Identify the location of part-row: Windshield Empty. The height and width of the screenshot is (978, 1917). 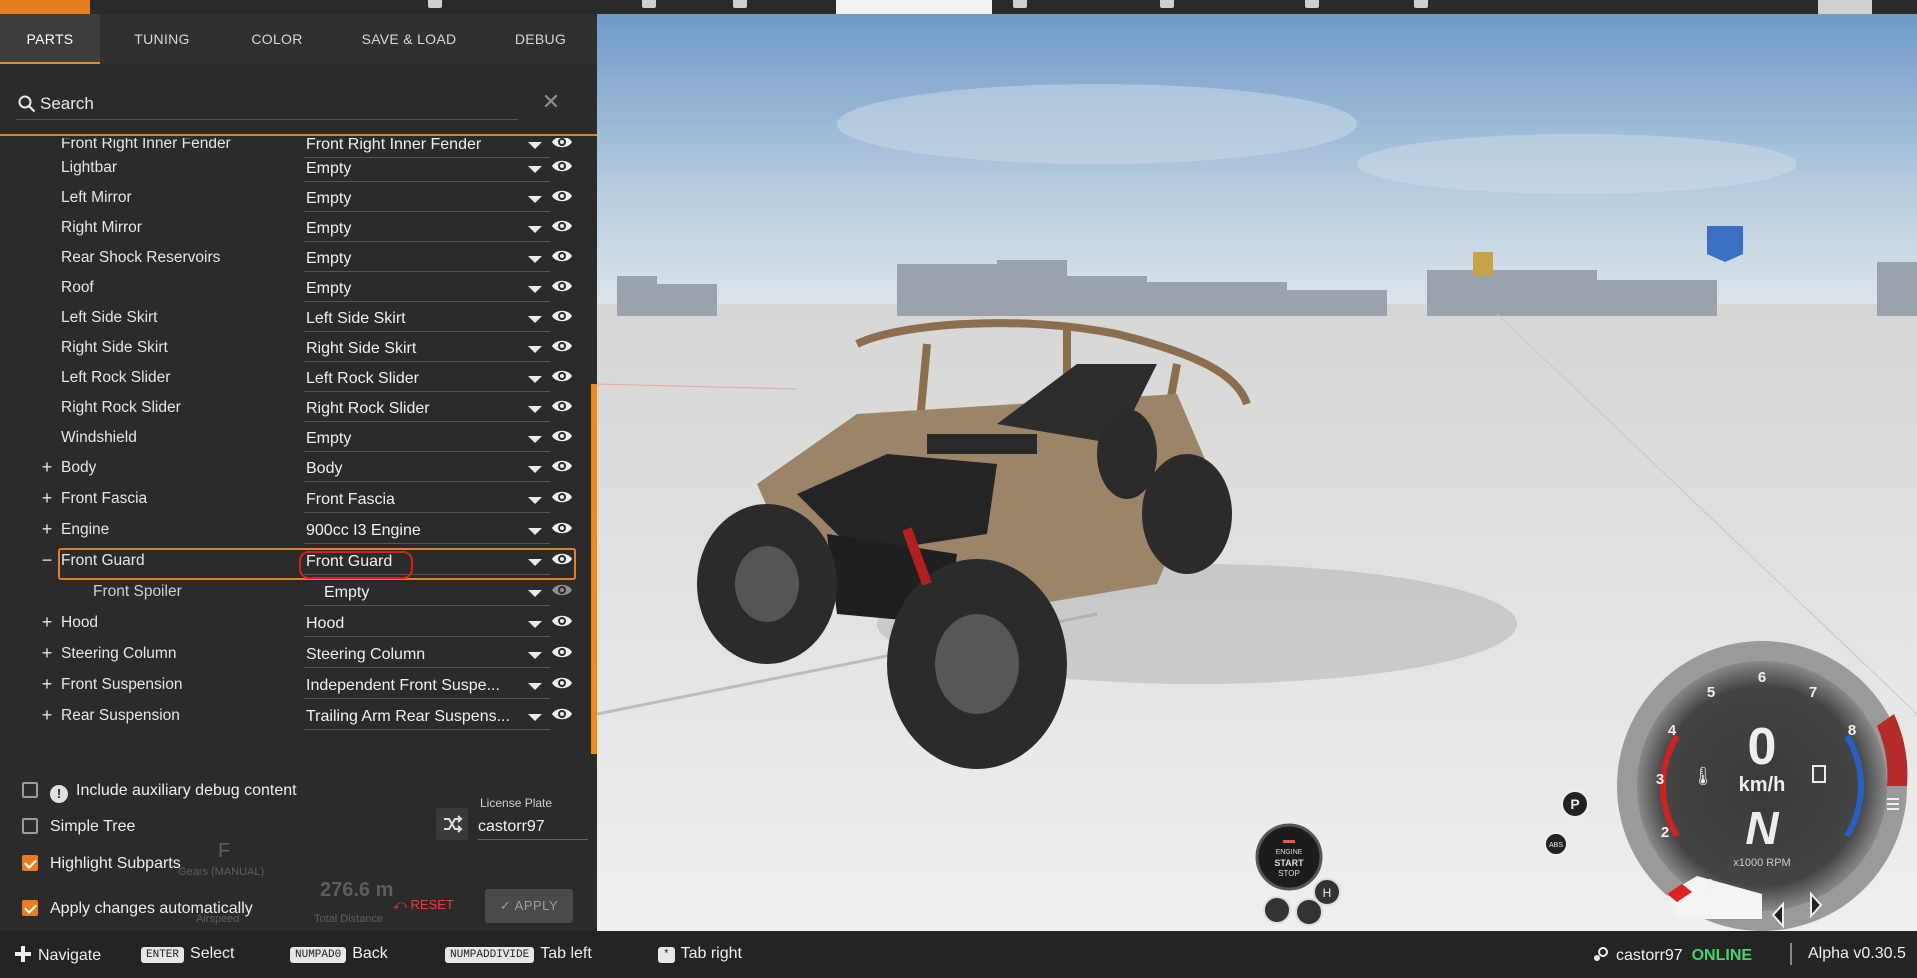
(290, 439).